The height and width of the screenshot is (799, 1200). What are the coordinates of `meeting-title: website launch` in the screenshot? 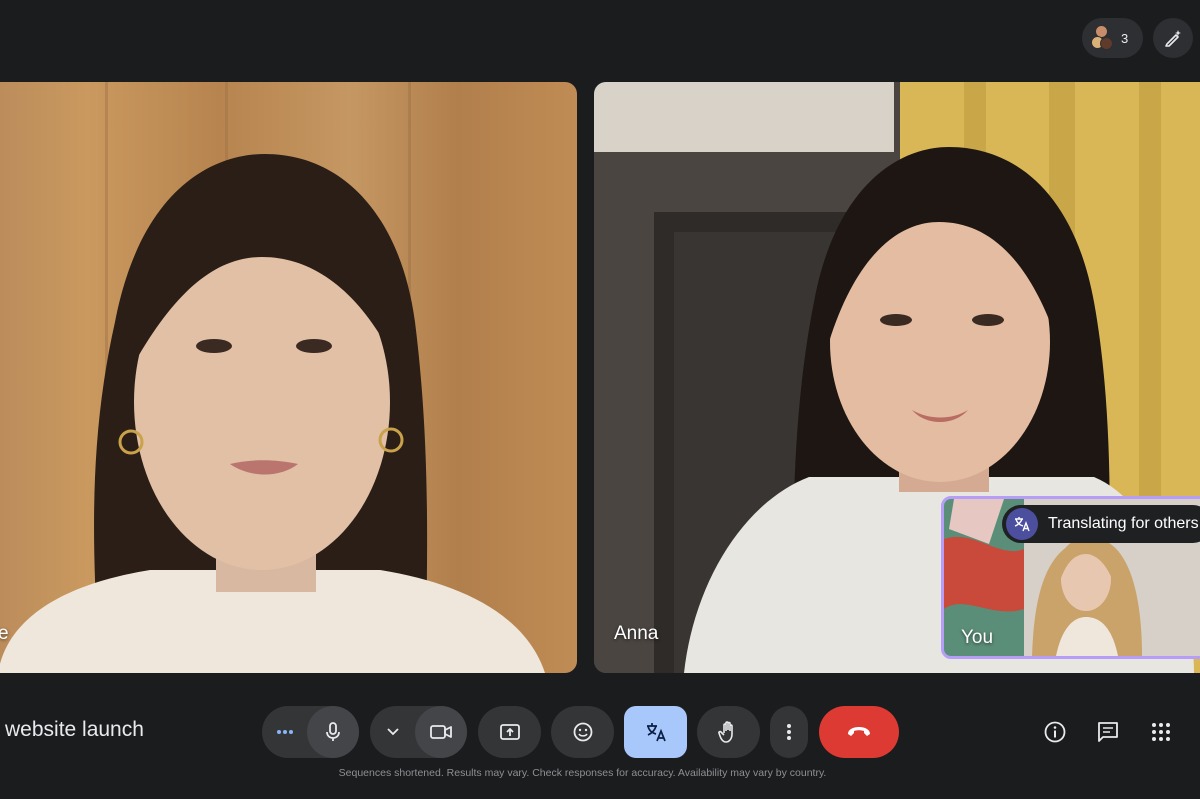 It's located at (74, 729).